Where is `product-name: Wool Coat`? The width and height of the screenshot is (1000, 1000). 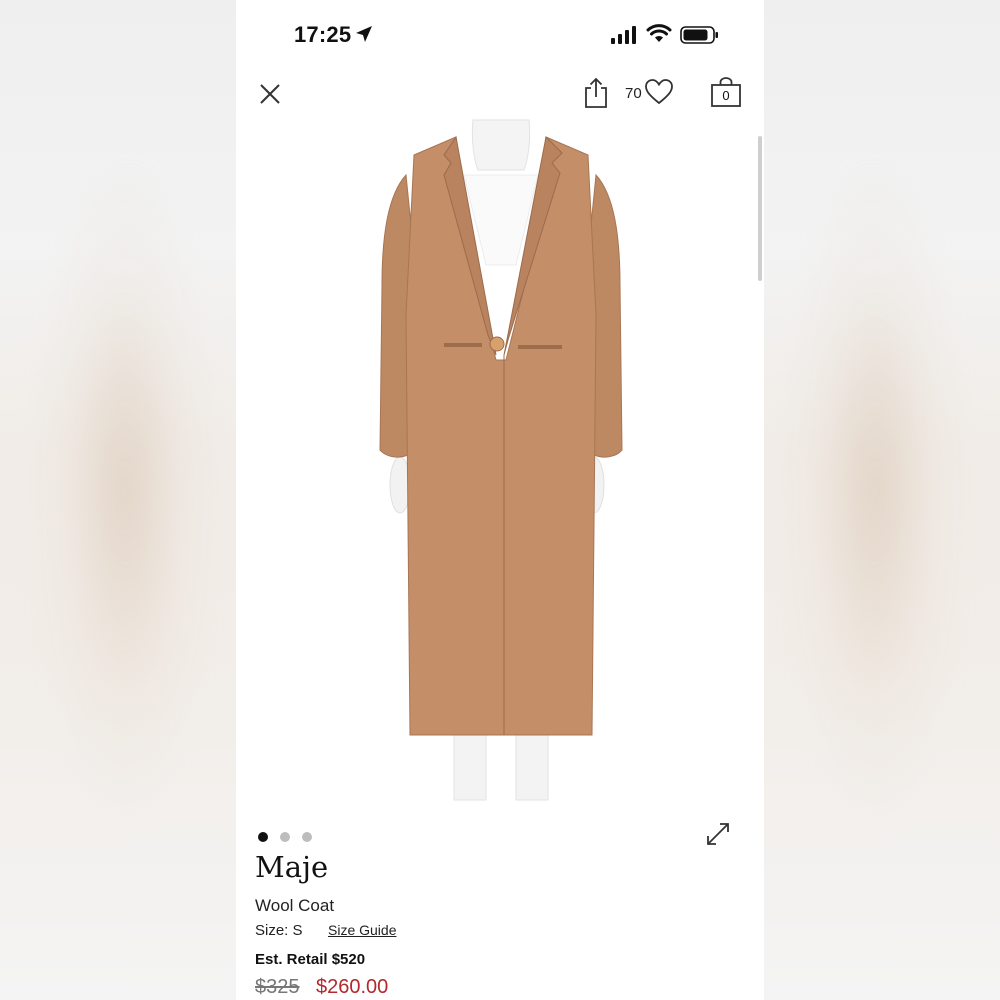
product-name: Wool Coat is located at coordinates (295, 905).